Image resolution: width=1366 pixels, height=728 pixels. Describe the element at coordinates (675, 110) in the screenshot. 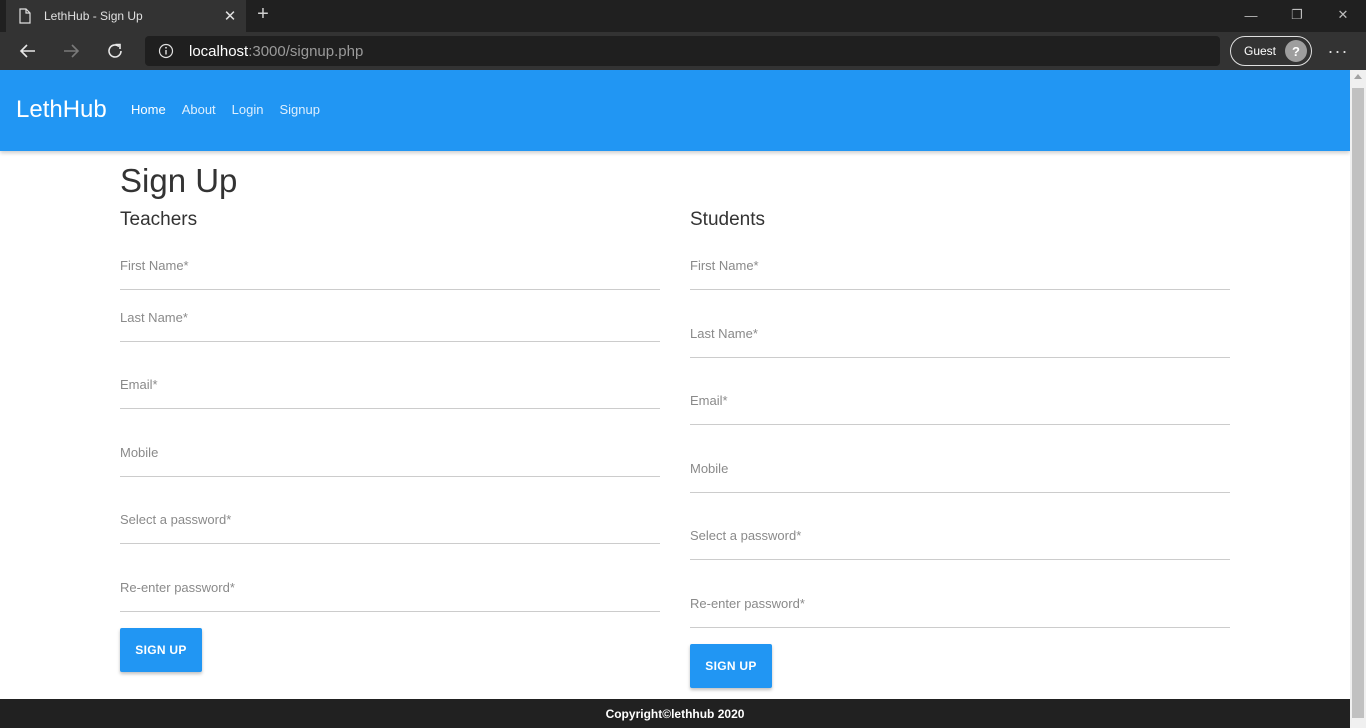

I see `site-navbar: LethHub Home About Login Signup` at that location.